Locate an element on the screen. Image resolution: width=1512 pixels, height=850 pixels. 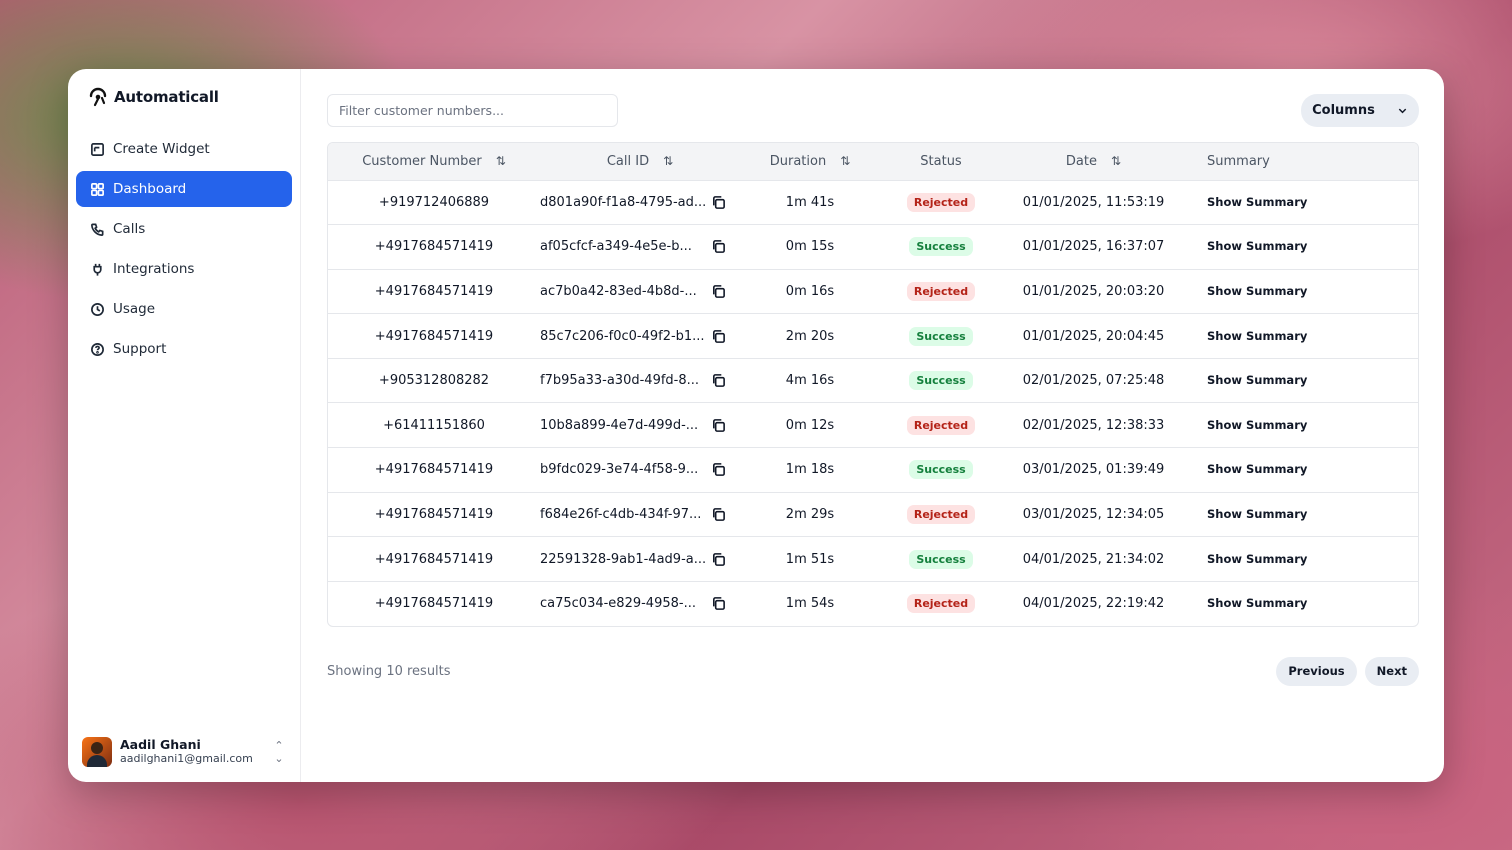
header-call-id: Call ID ⇅ is located at coordinates (640, 161).